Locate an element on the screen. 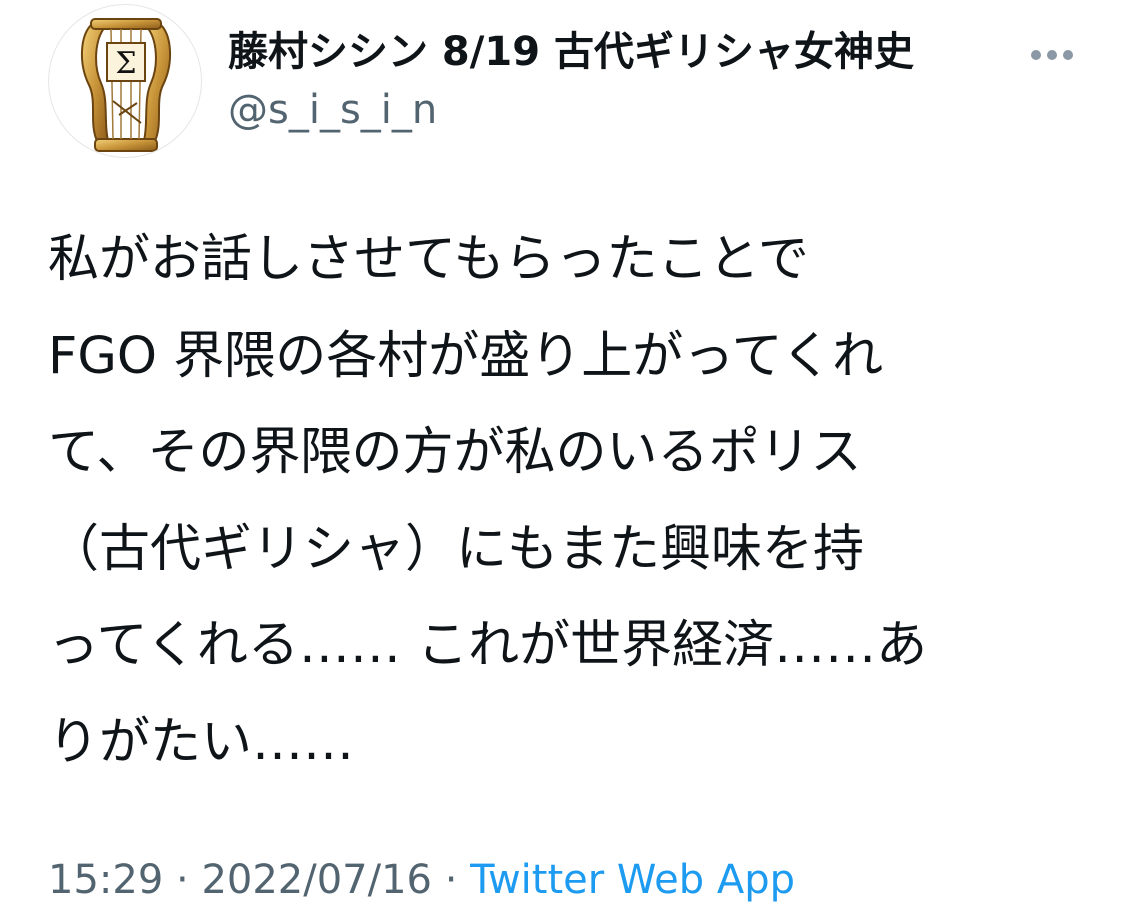 This screenshot has width=1125, height=923. more-horizontal-icon is located at coordinates (1052, 55).